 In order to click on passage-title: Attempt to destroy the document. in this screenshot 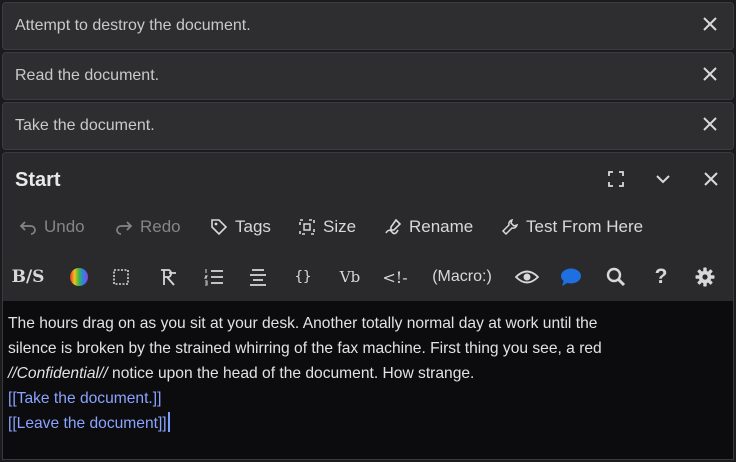, I will do `click(133, 26)`.